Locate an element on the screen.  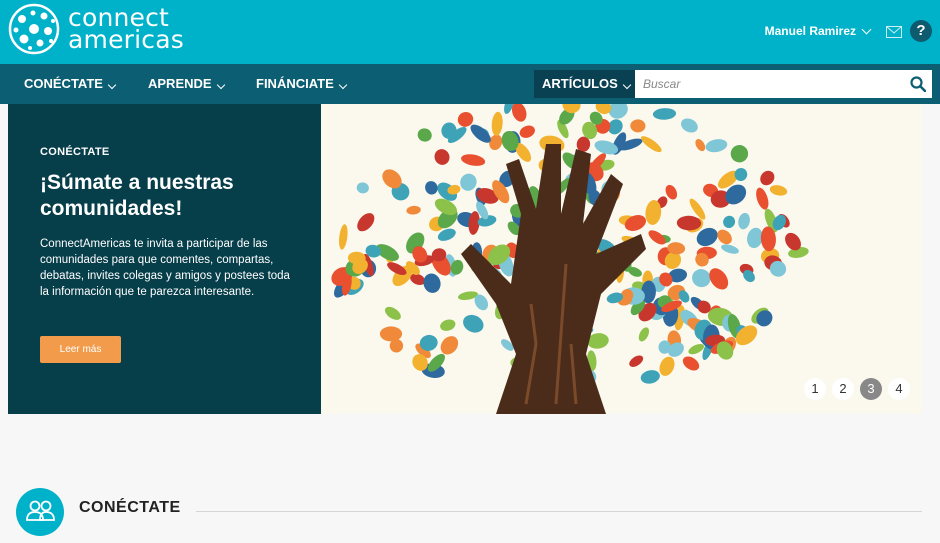
help-icon: ? is located at coordinates (921, 31).